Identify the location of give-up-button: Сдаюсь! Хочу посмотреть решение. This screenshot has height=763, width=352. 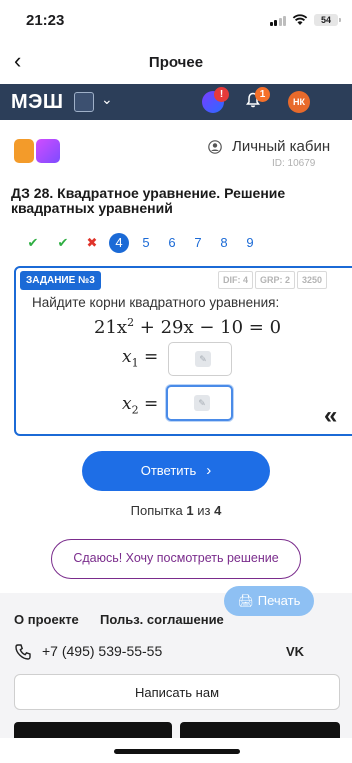
(176, 559).